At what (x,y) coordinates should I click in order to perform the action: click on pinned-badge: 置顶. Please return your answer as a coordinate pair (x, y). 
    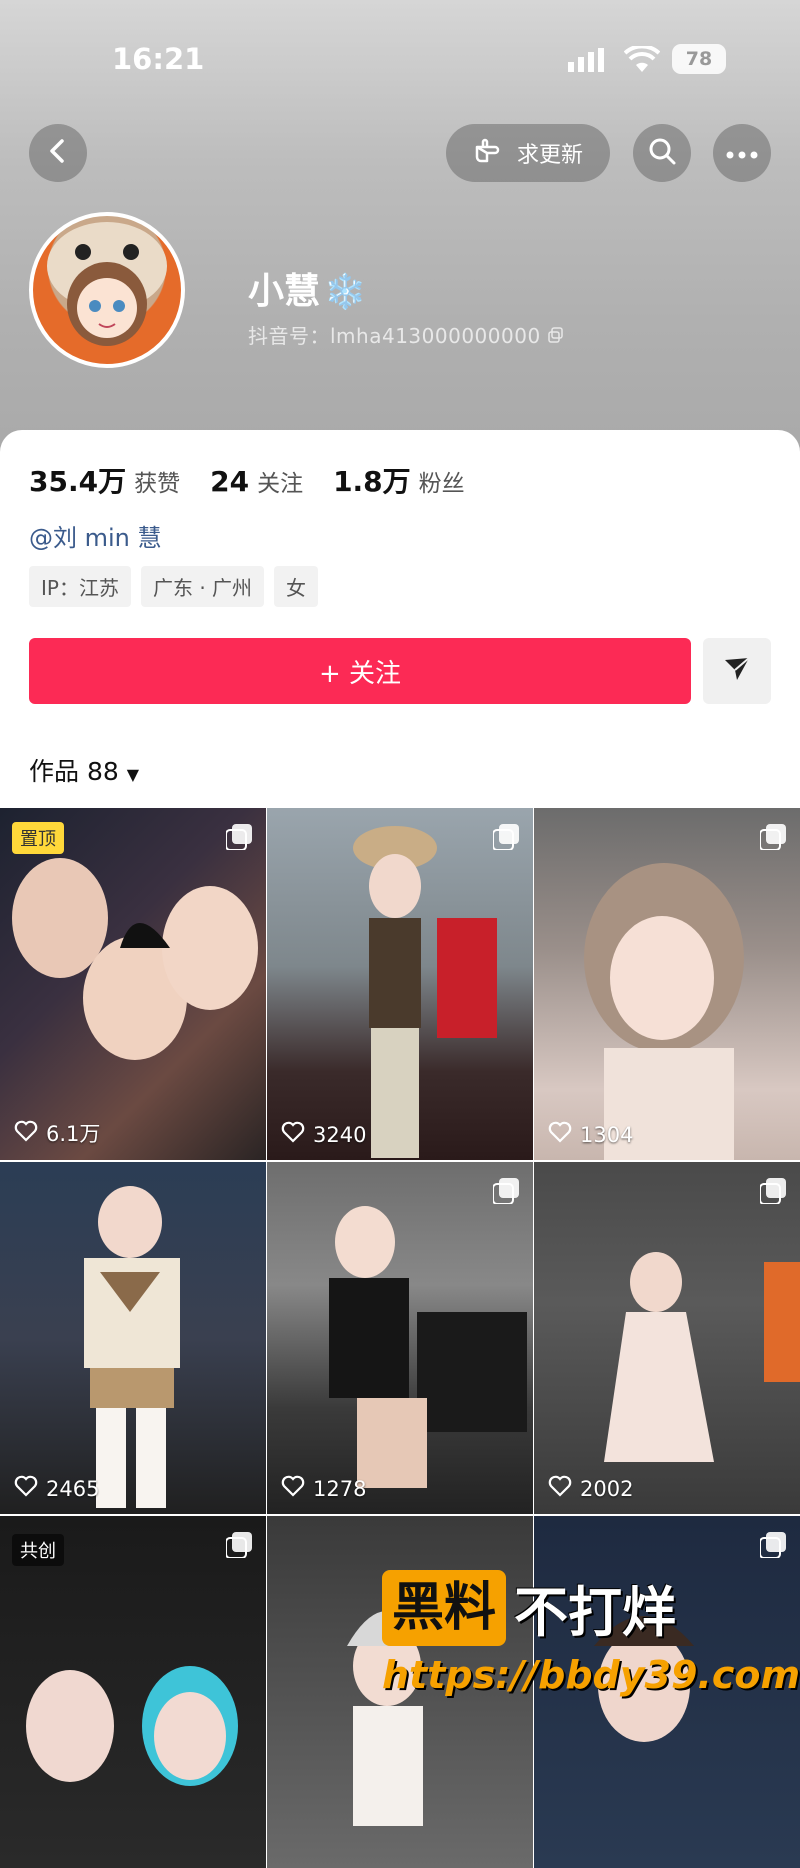
    Looking at the image, I should click on (38, 838).